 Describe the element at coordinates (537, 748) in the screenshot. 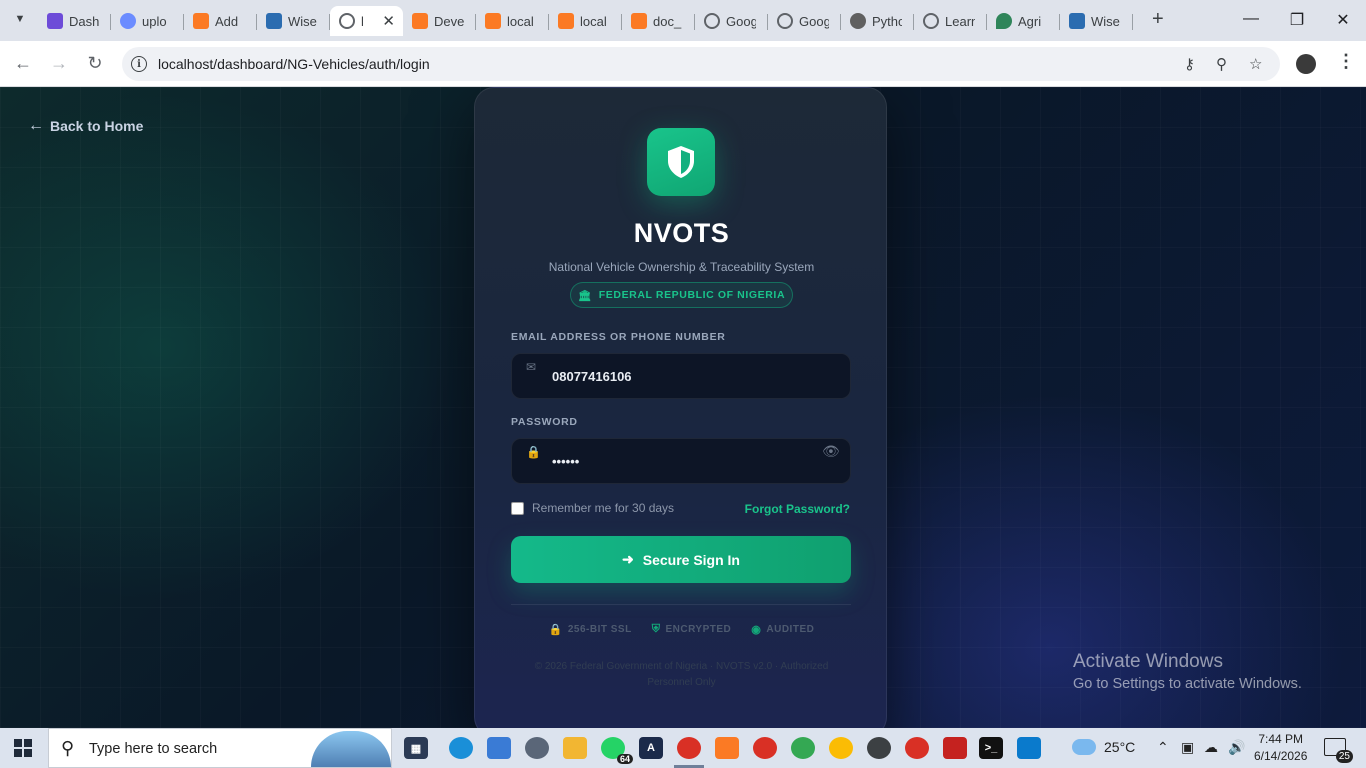

I see `camera-icon` at that location.